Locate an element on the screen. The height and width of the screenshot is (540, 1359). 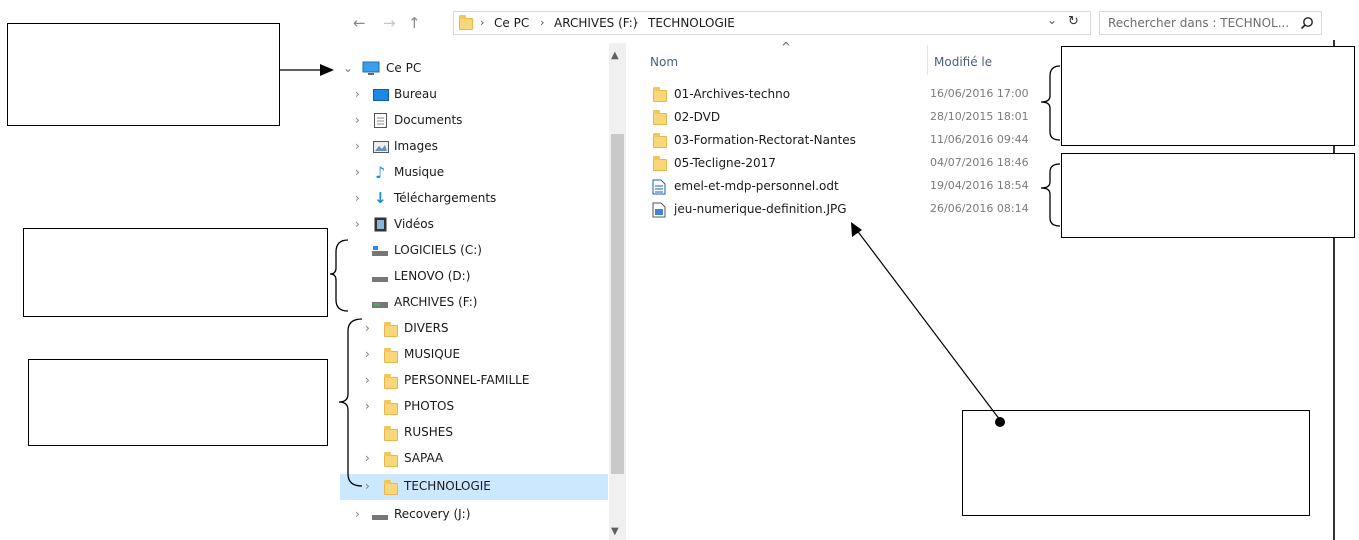
arrowhead-icon is located at coordinates (327, 70).